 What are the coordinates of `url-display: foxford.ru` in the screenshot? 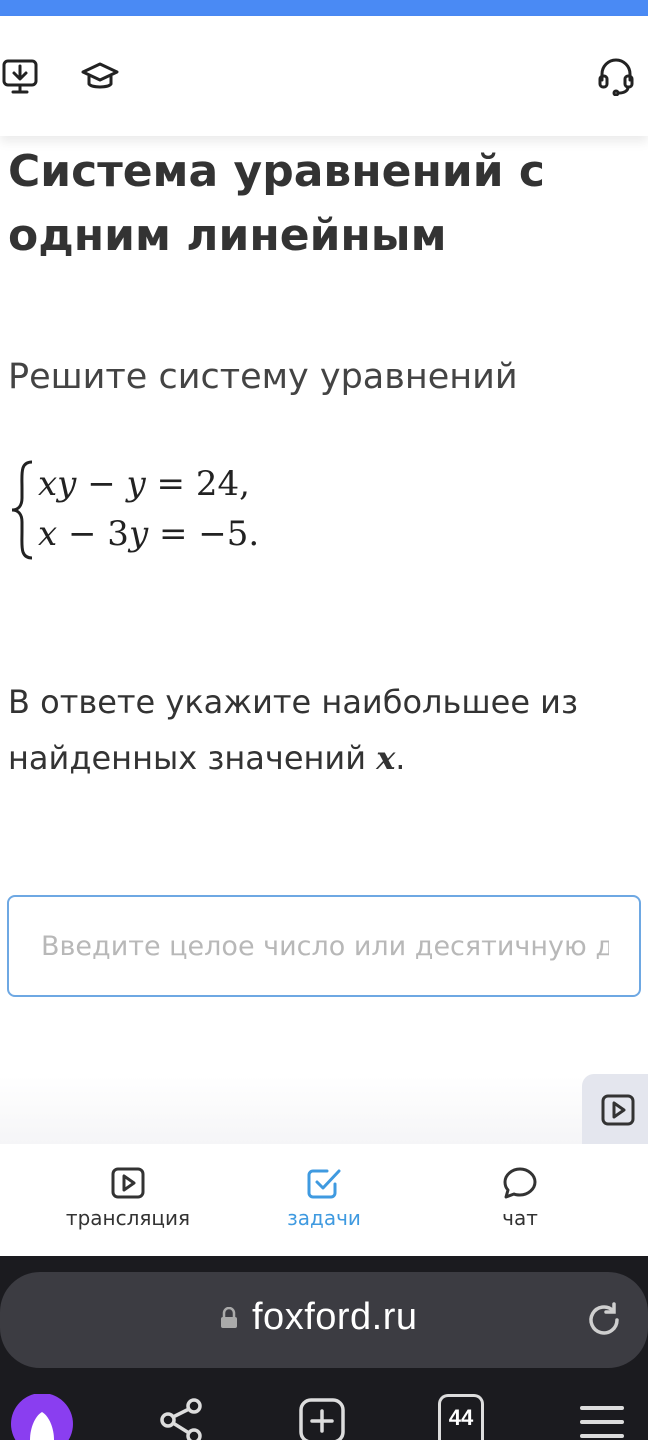 It's located at (319, 1317).